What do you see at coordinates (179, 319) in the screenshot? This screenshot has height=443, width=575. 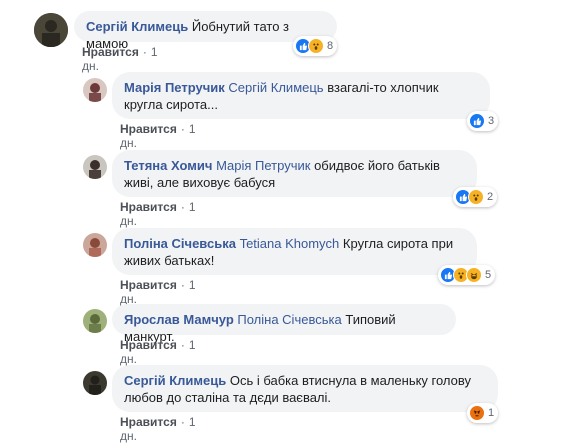 I see `comment-author: Ярослав Мамчур` at bounding box center [179, 319].